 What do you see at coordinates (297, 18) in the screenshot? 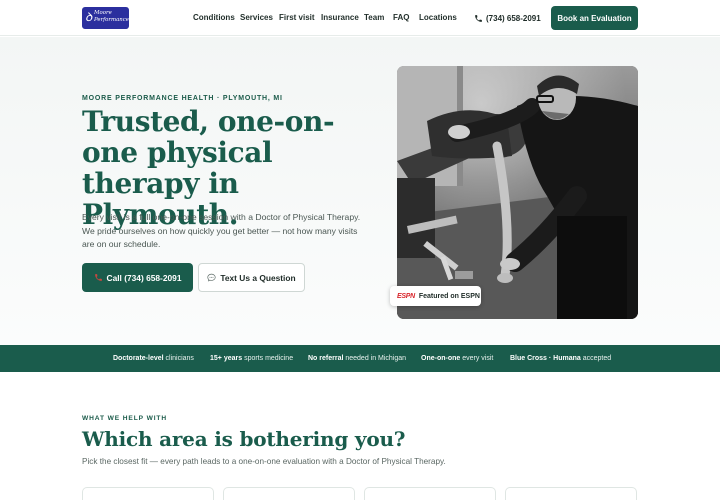
I see `nav-first-visit: First visit` at bounding box center [297, 18].